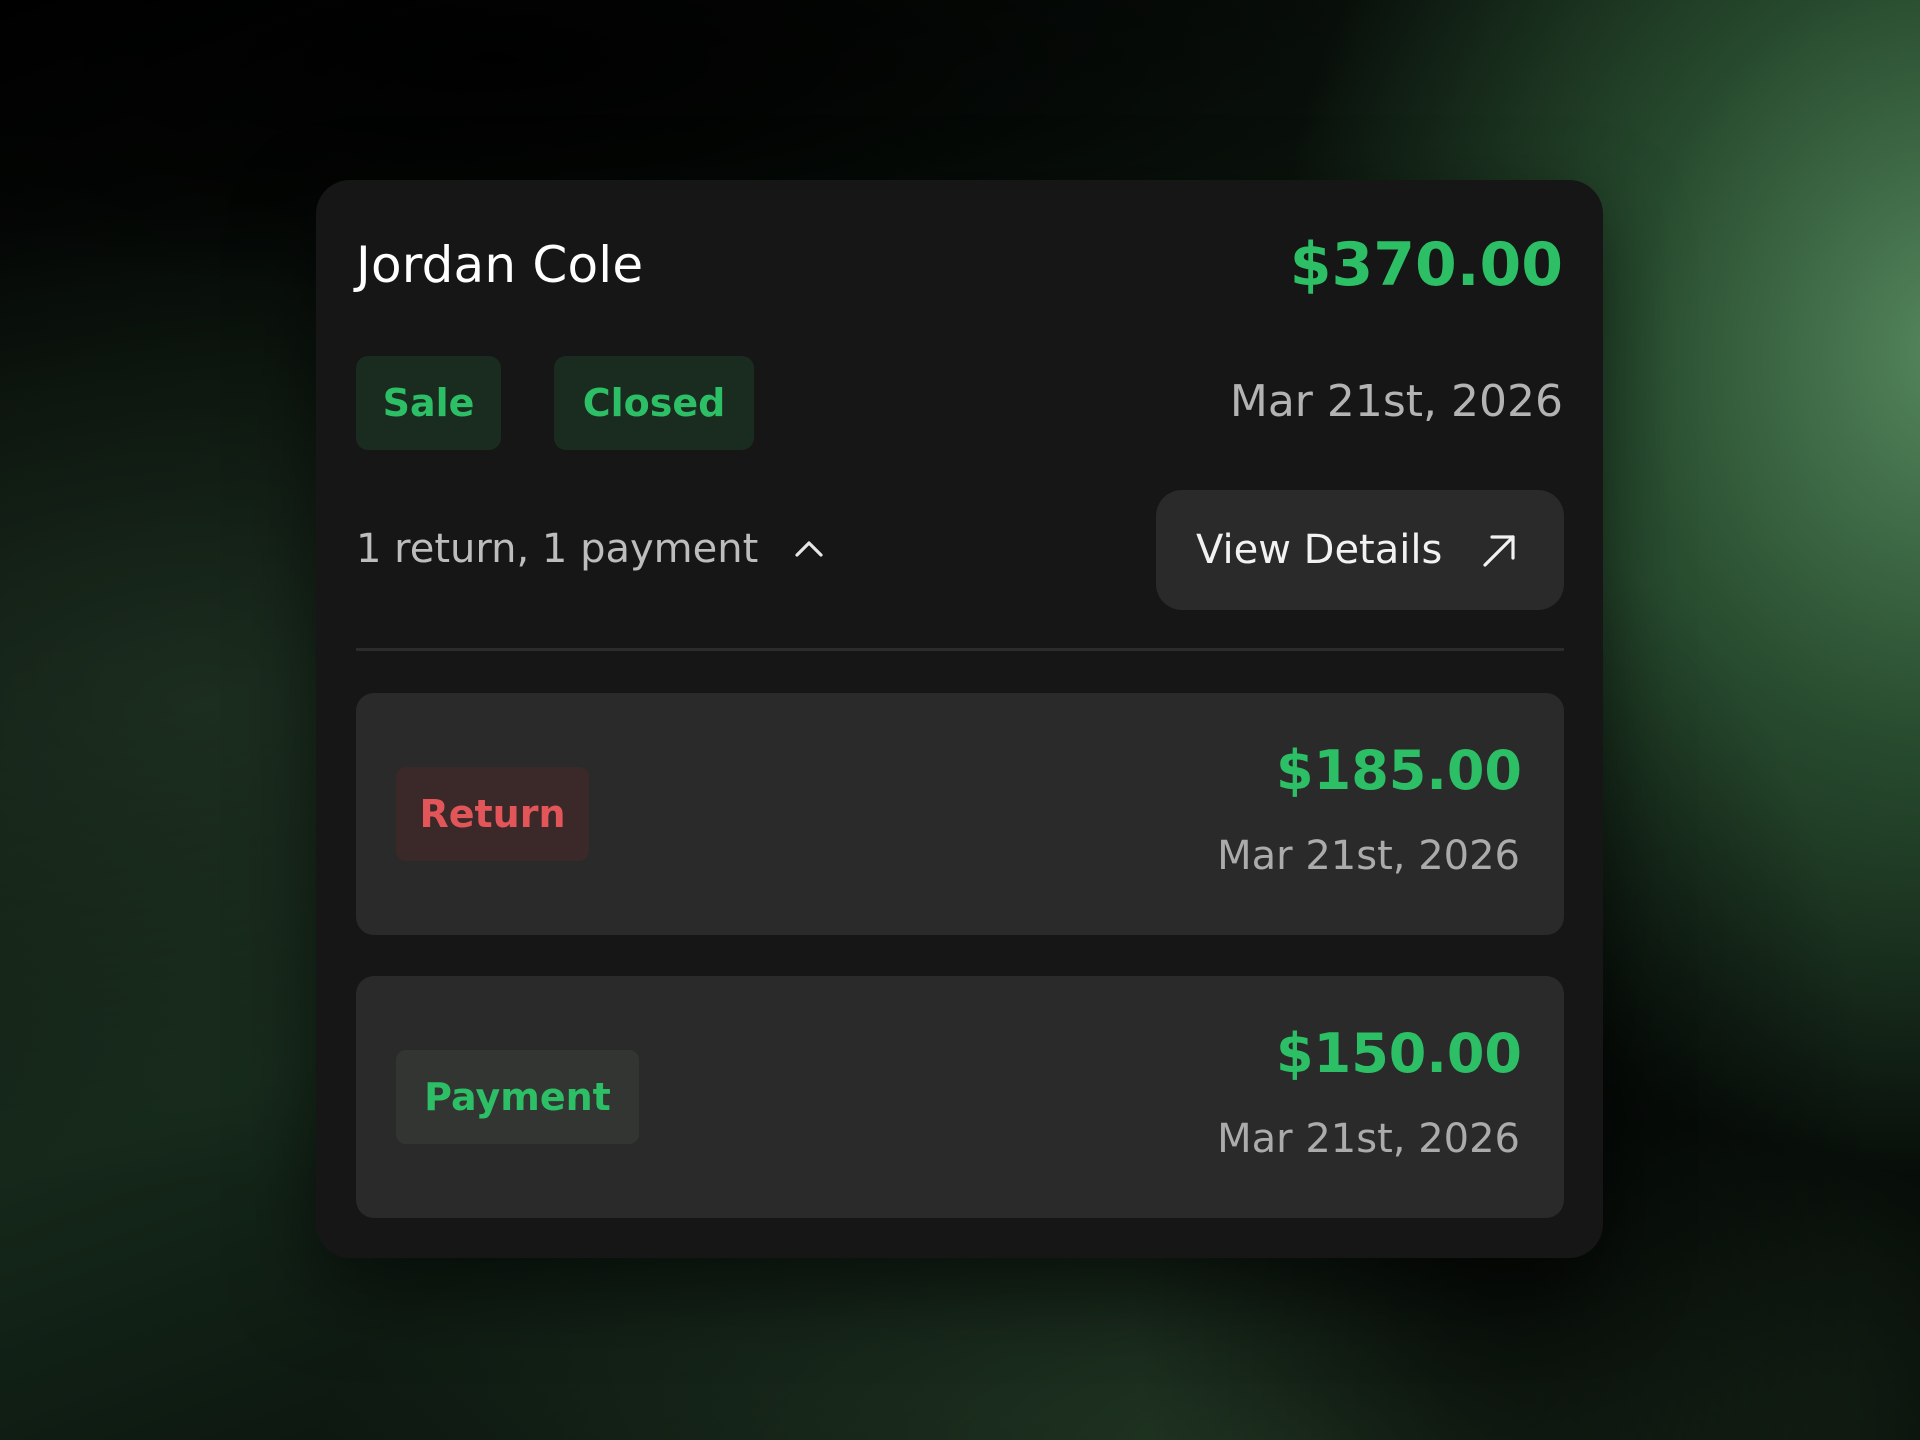 Image resolution: width=1920 pixels, height=1440 pixels. I want to click on payment-amount: $150.00, so click(1399, 1053).